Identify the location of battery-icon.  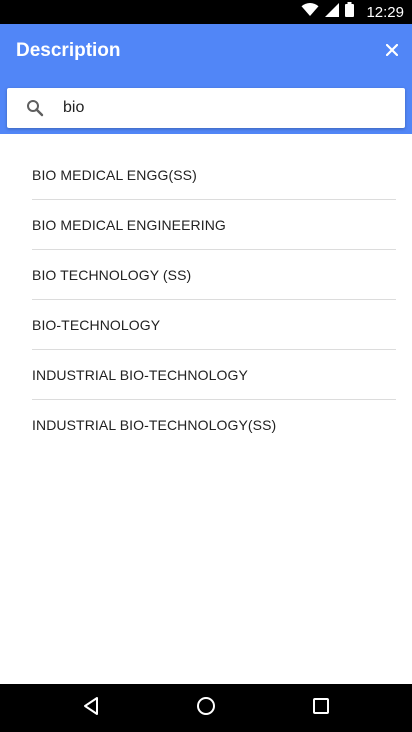
(350, 12).